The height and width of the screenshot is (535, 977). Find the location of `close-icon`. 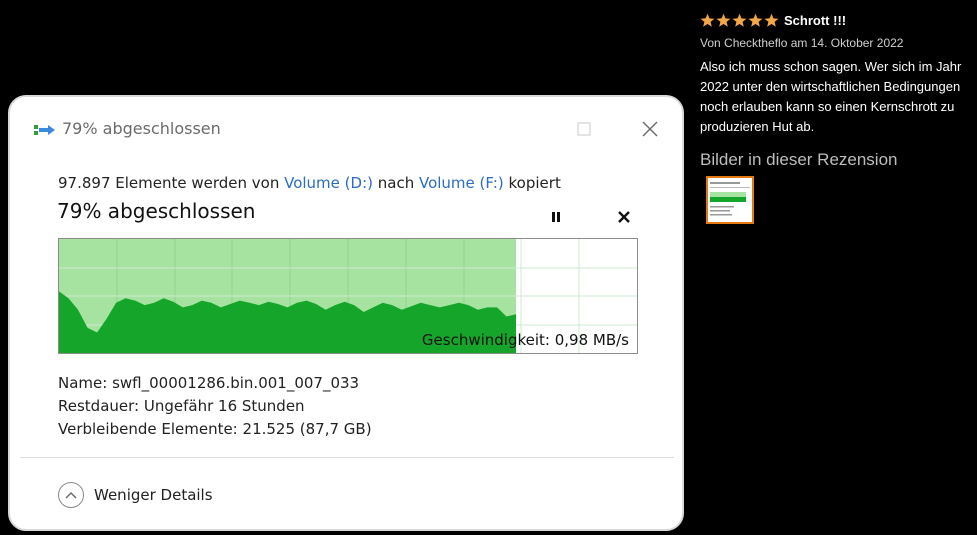

close-icon is located at coordinates (650, 129).